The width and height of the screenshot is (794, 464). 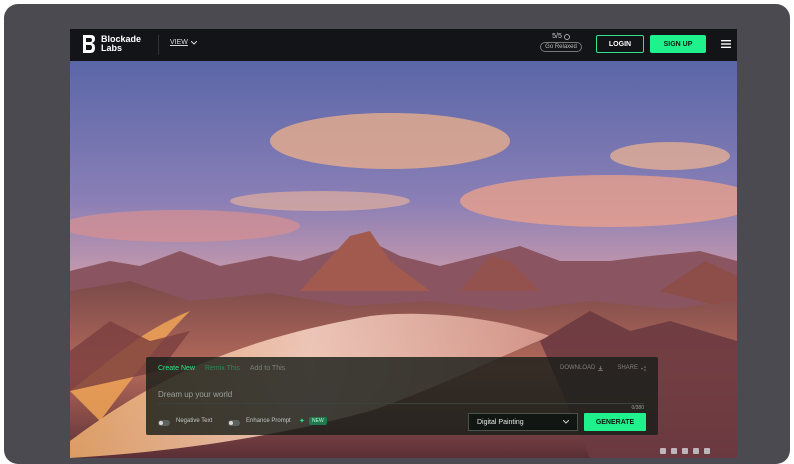 I want to click on tab-remix-this: Remix This, so click(x=222, y=368).